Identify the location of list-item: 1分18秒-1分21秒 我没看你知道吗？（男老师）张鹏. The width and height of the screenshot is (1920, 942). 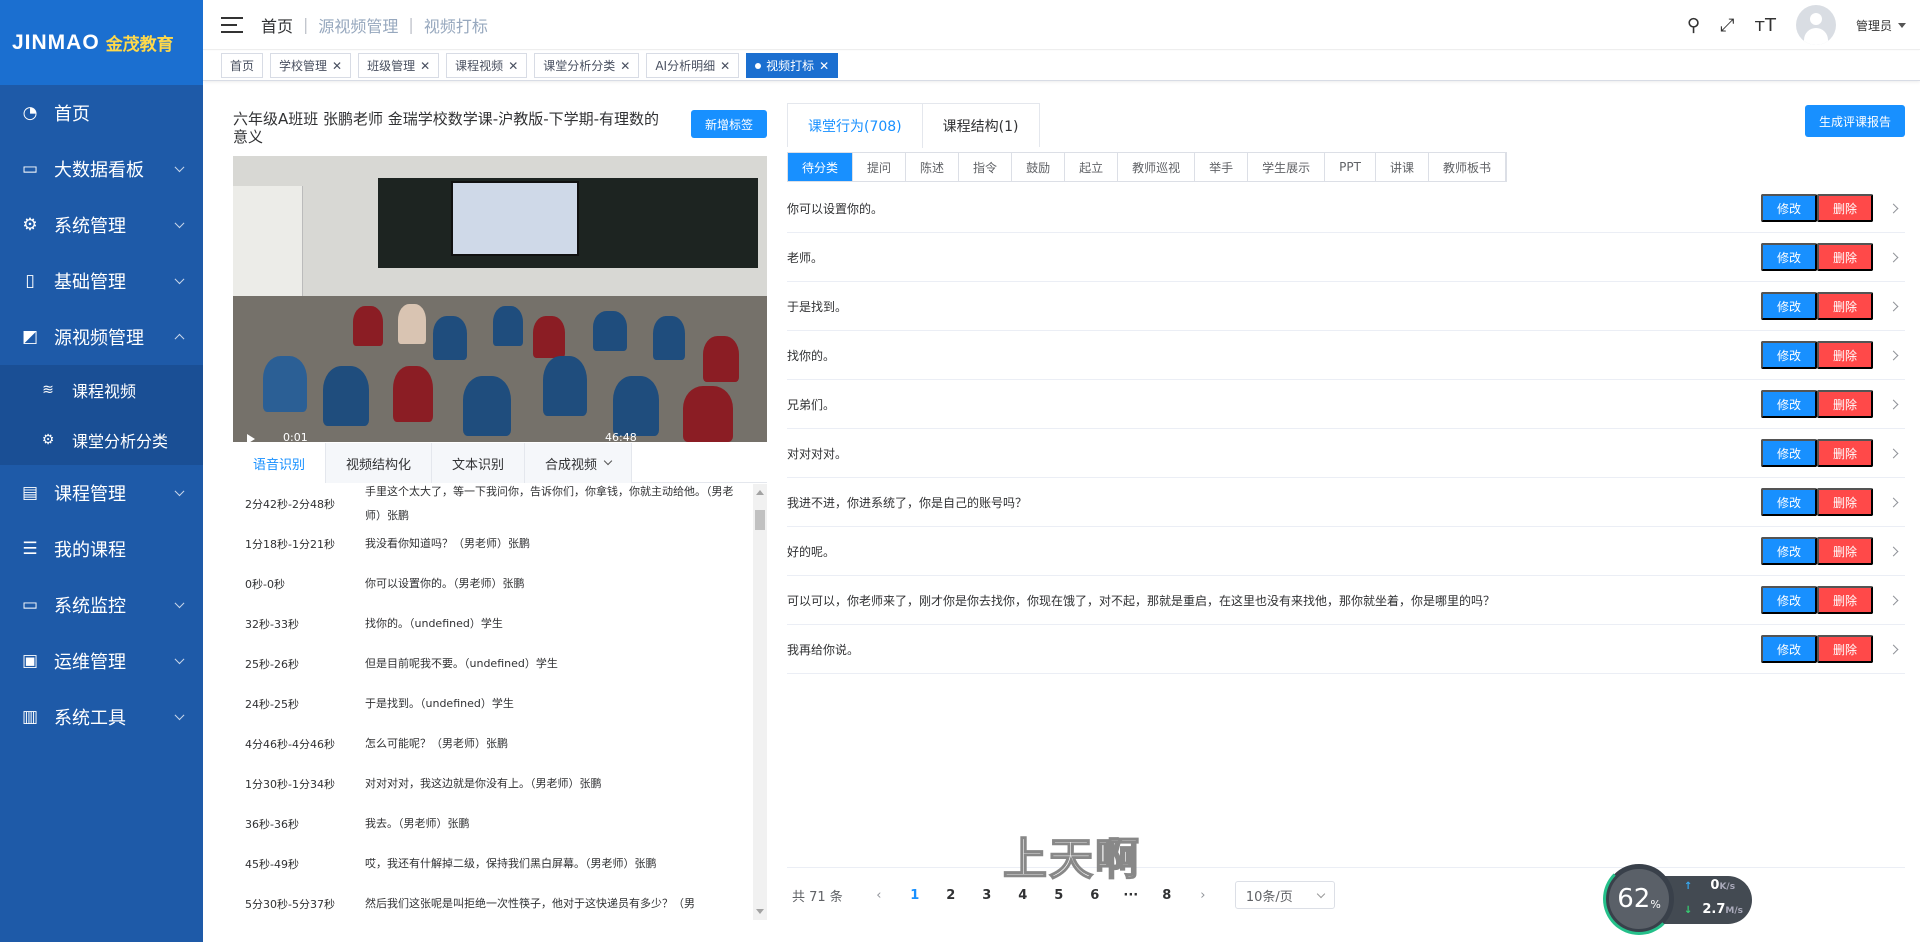
(500, 544).